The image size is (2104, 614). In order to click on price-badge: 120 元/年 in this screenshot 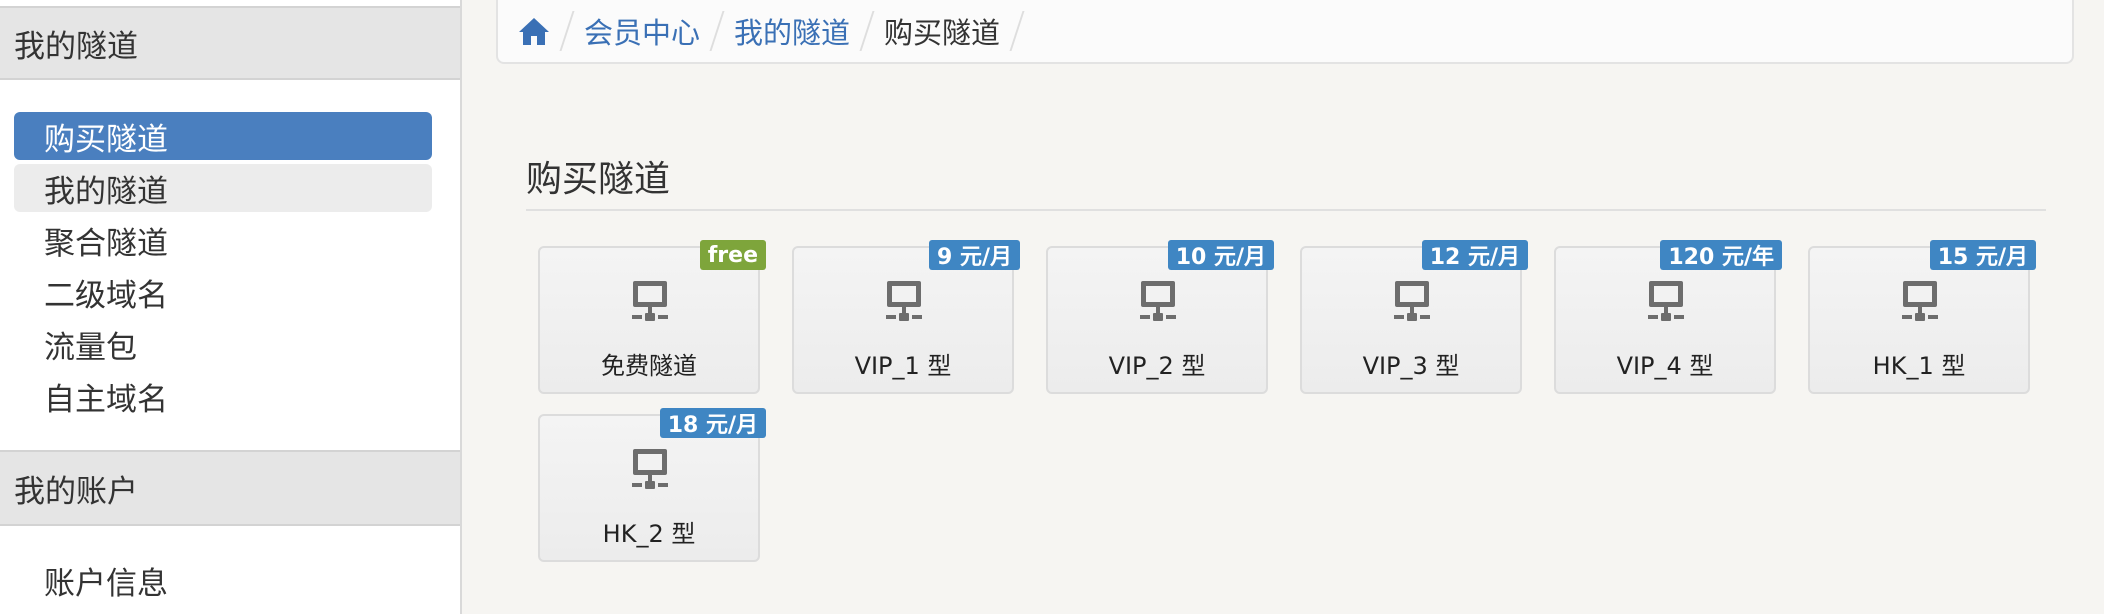, I will do `click(1721, 255)`.